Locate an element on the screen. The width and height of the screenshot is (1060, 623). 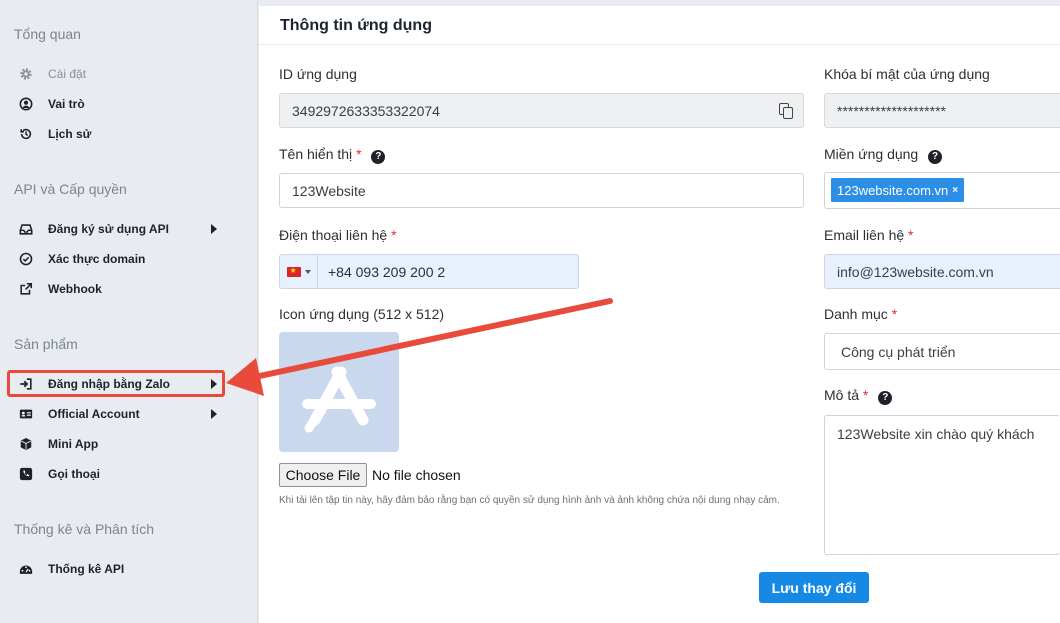
phone-value: +84 093 209 200 2 is located at coordinates (387, 271).